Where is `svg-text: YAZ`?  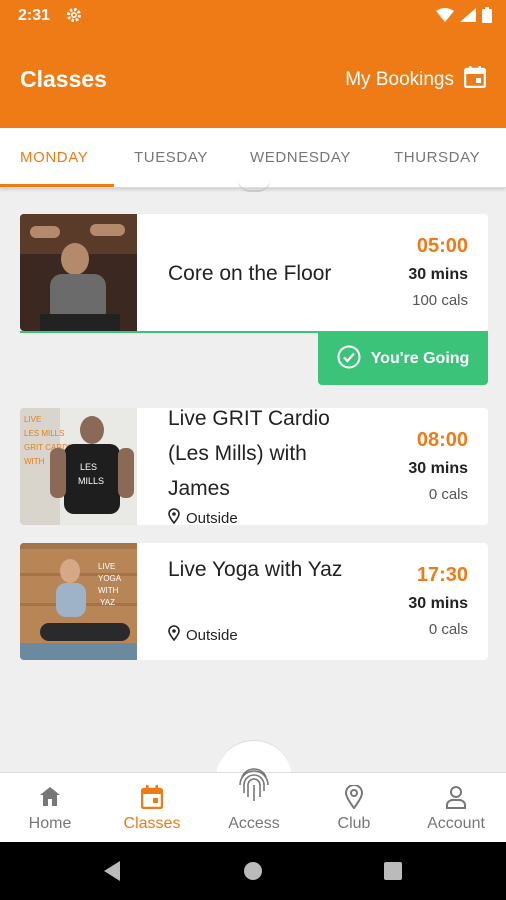
svg-text: YAZ is located at coordinates (107, 602).